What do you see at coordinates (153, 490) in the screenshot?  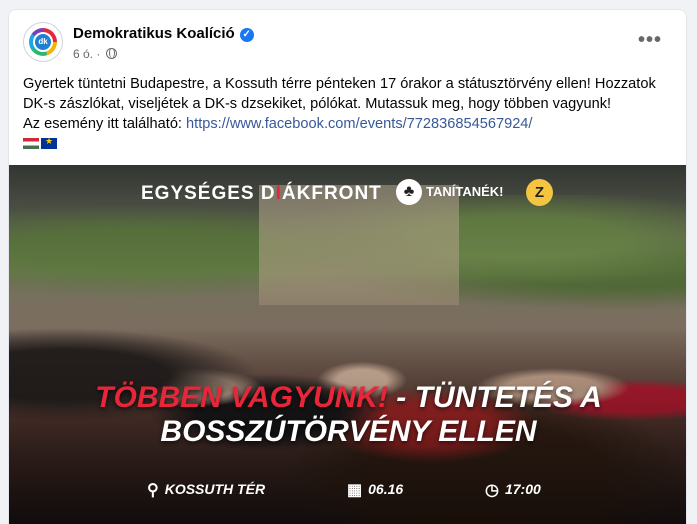 I see `map-pin-icon: ⚲` at bounding box center [153, 490].